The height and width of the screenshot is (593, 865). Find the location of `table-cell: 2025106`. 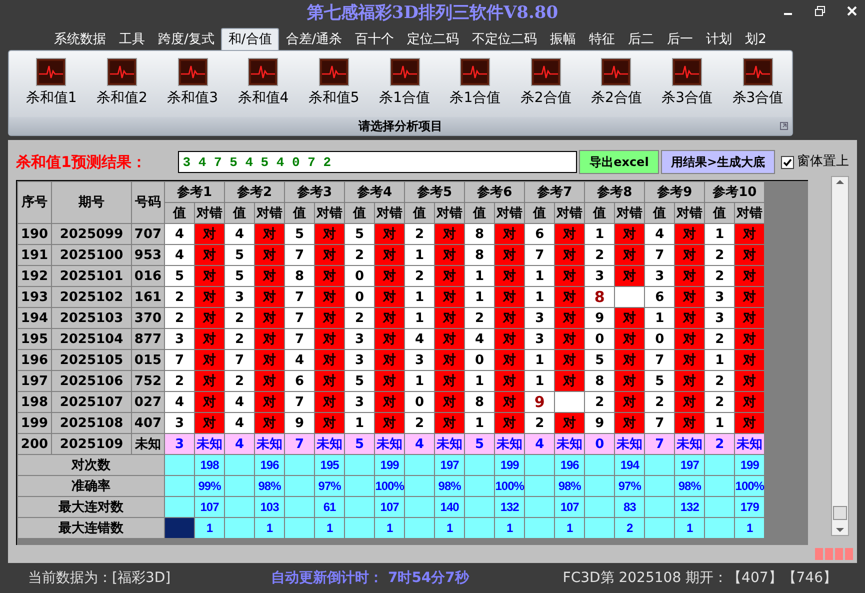

table-cell: 2025106 is located at coordinates (92, 381).